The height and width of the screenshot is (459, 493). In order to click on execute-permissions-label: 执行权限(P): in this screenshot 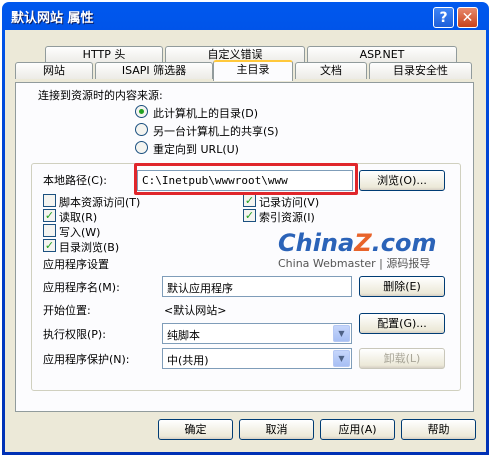, I will do `click(74, 334)`.